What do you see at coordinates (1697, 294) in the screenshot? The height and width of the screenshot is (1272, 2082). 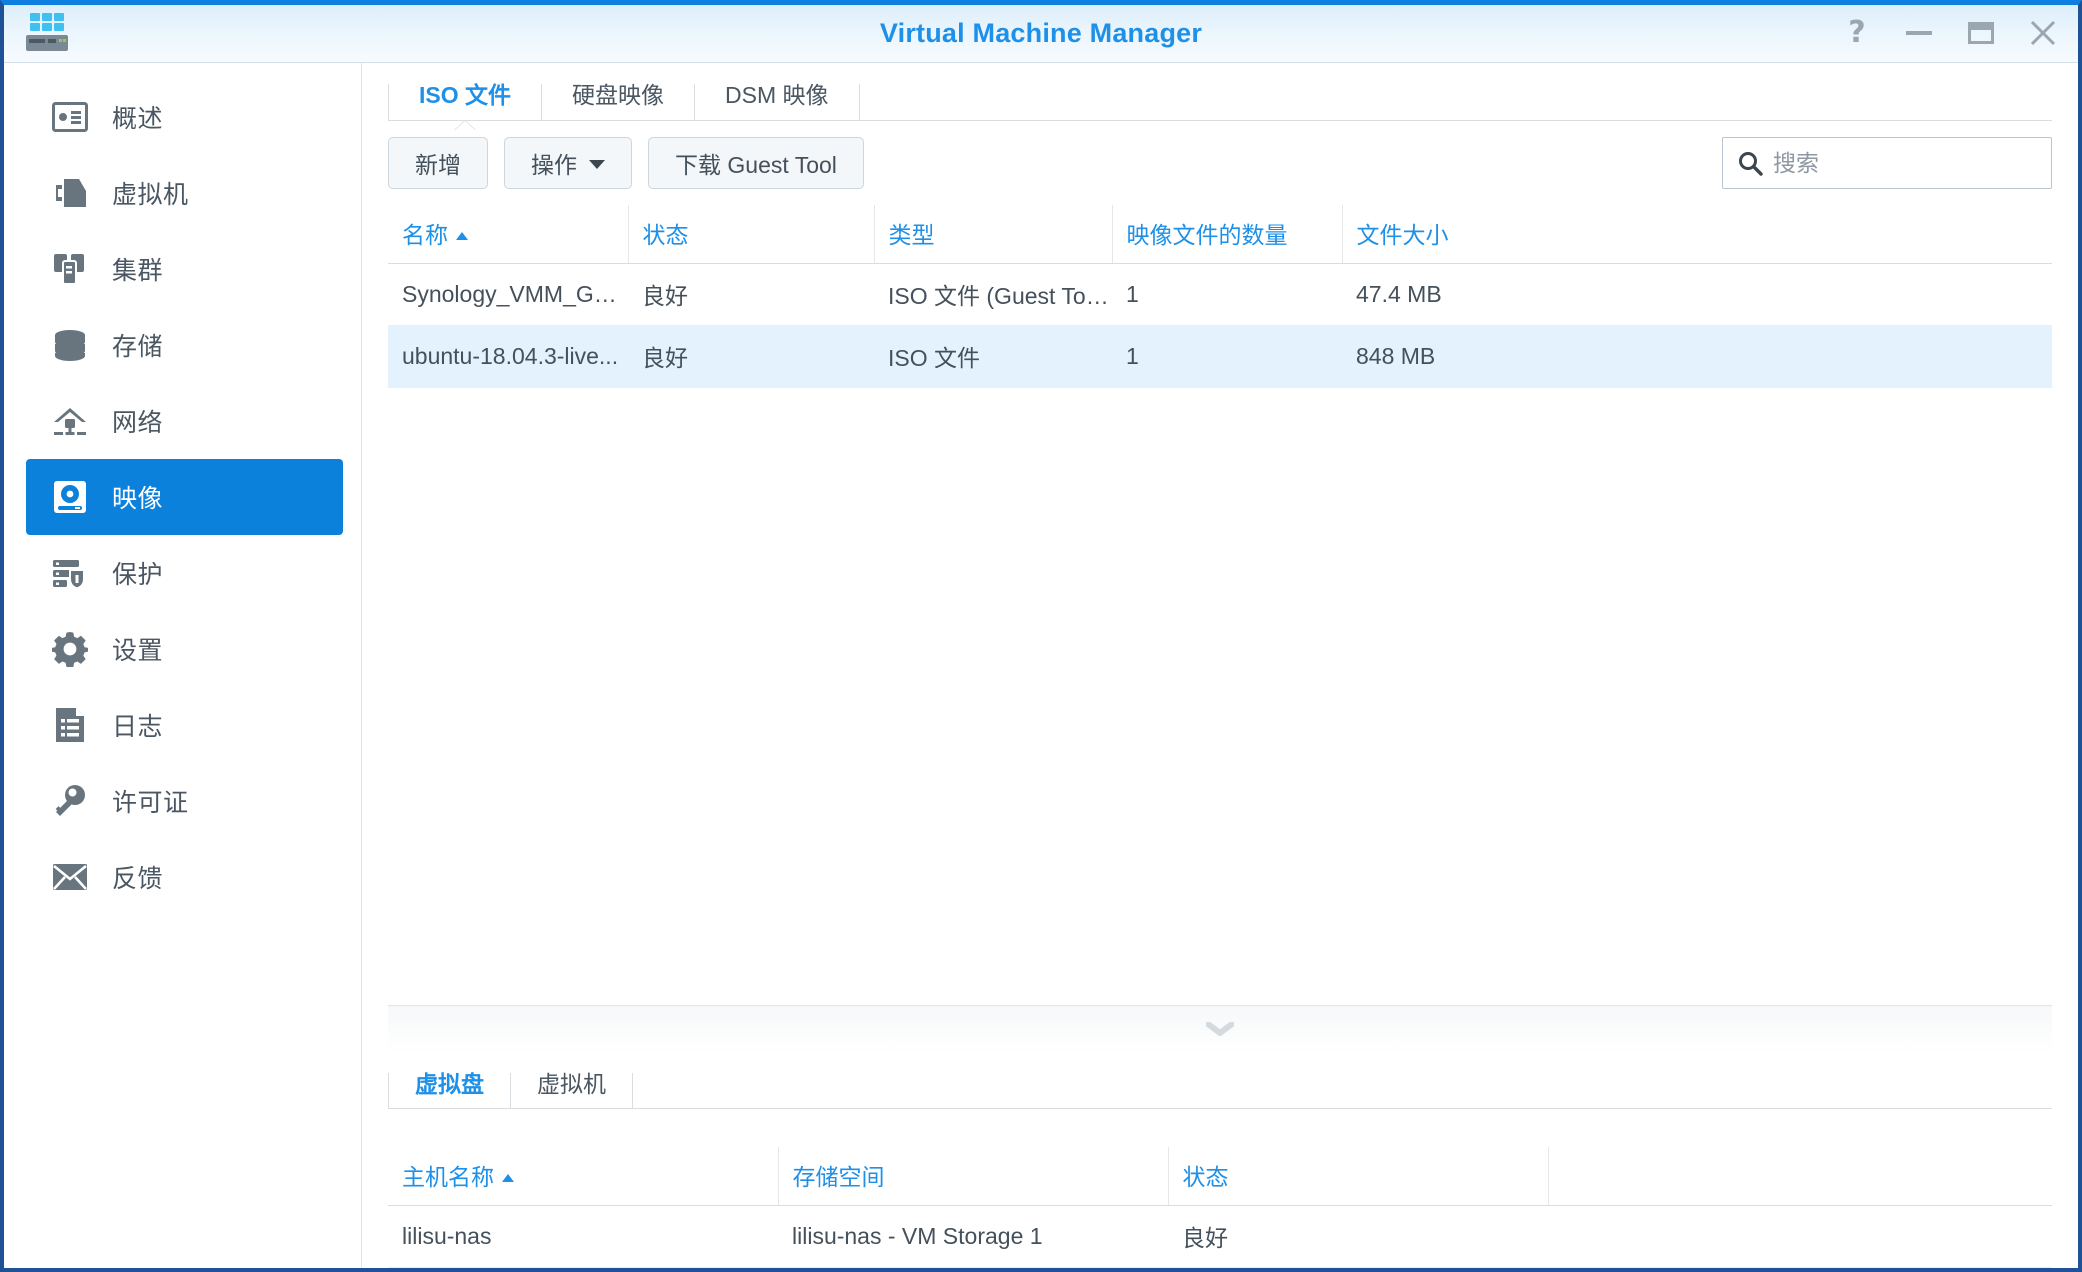 I see `cell-size: 47.4 MB` at bounding box center [1697, 294].